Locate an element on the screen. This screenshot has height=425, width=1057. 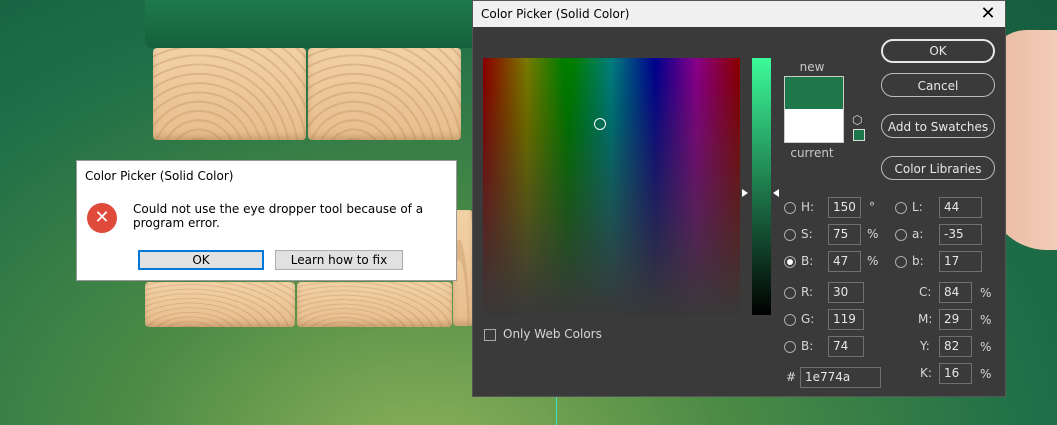
s-label: S: is located at coordinates (807, 234).